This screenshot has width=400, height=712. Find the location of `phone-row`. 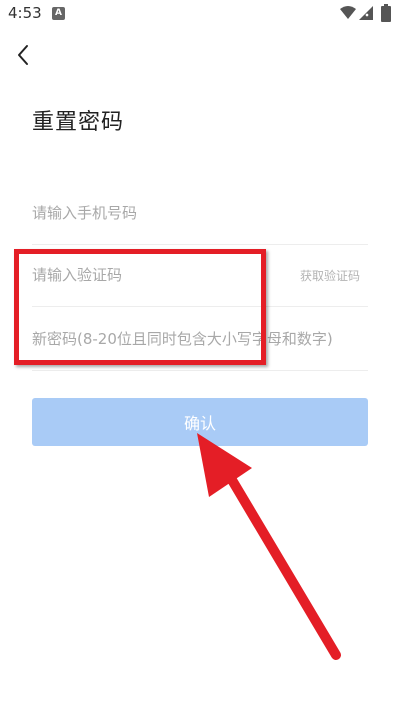

phone-row is located at coordinates (200, 213).